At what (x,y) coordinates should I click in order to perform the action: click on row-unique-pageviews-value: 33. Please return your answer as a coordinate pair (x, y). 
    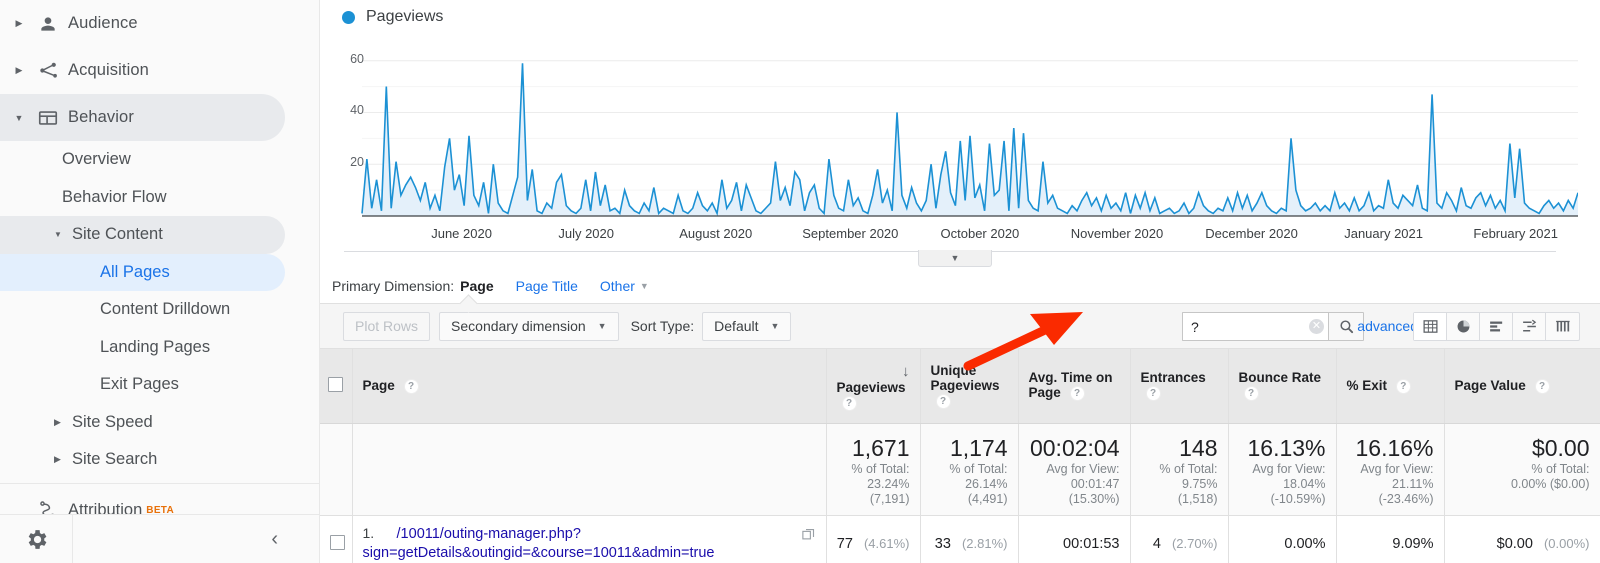
    Looking at the image, I should click on (942, 544).